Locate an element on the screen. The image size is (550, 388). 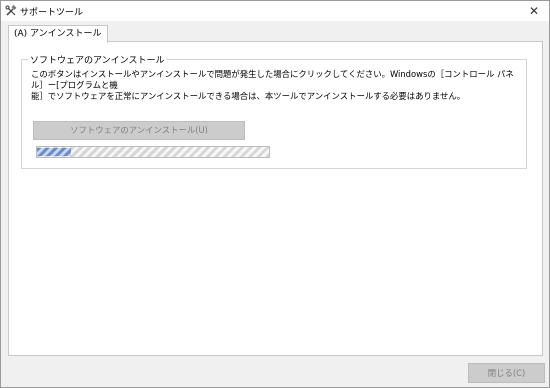
progress-marquee-indicator is located at coordinates (54, 152).